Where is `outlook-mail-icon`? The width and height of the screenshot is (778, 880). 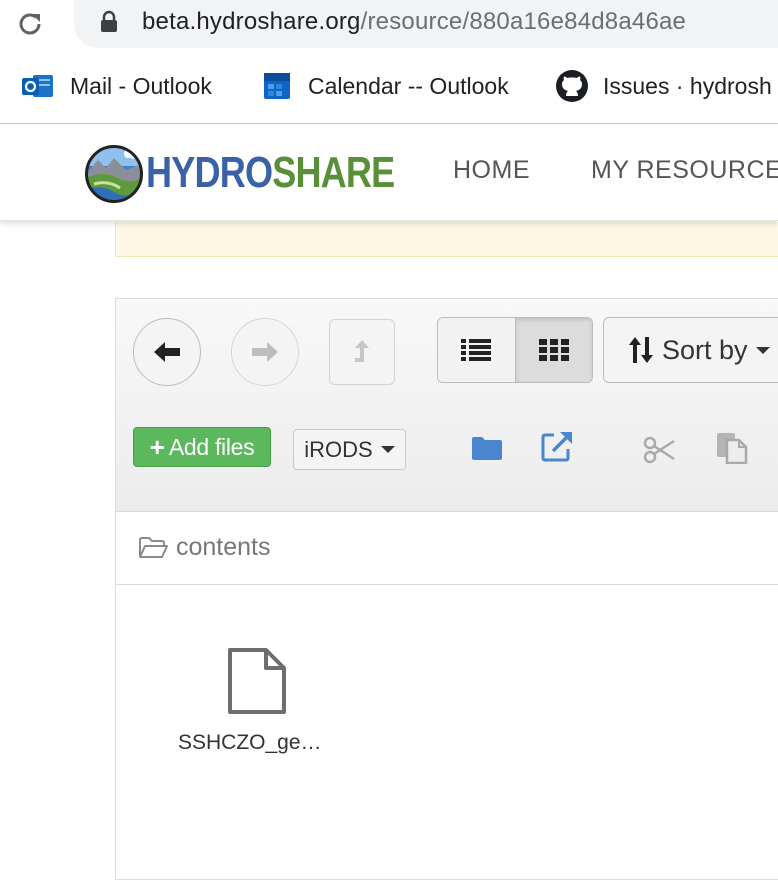
outlook-mail-icon is located at coordinates (37, 86).